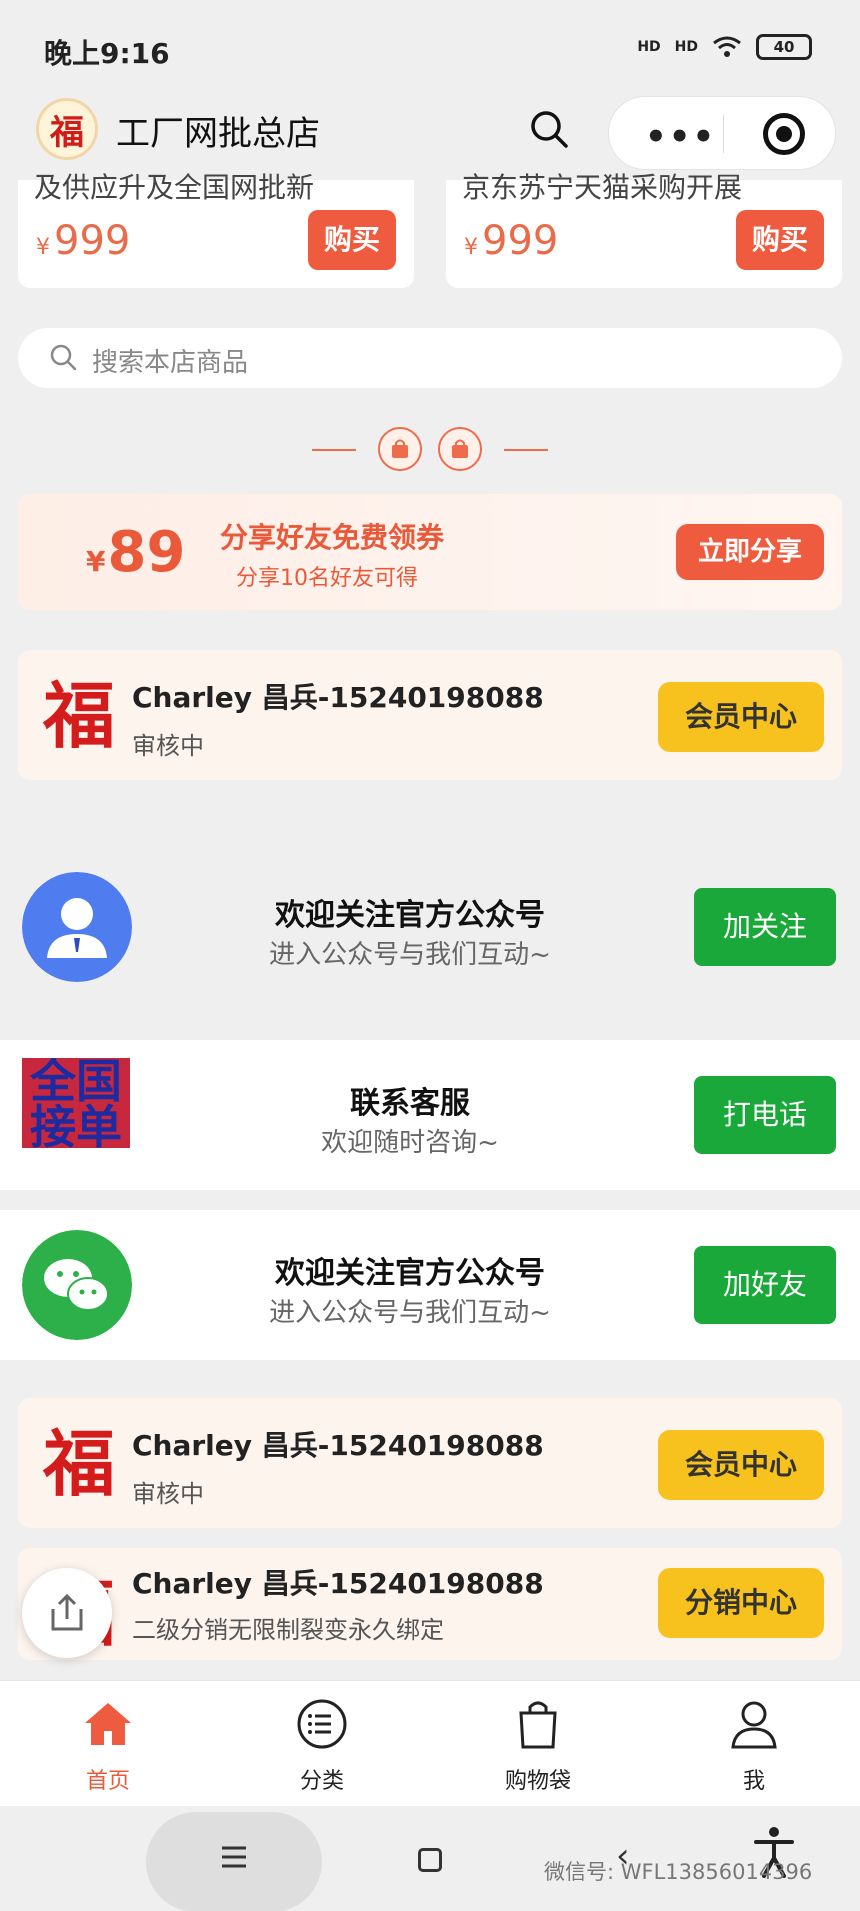  Describe the element at coordinates (784, 134) in the screenshot. I see `close-miniprogram-button` at that location.